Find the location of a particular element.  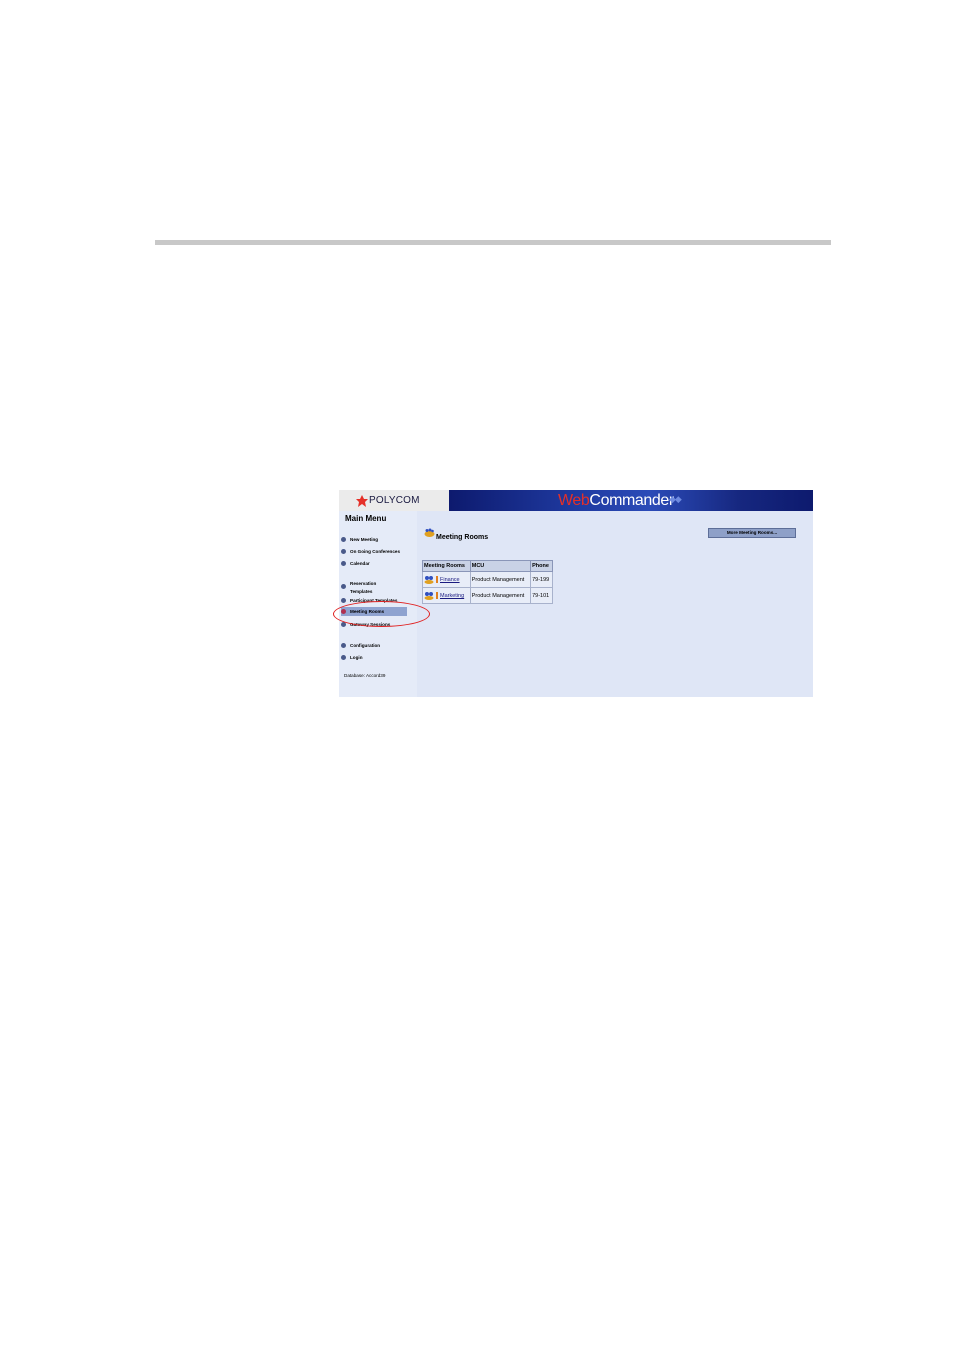

logo-text: POLYCOM is located at coordinates (394, 500).